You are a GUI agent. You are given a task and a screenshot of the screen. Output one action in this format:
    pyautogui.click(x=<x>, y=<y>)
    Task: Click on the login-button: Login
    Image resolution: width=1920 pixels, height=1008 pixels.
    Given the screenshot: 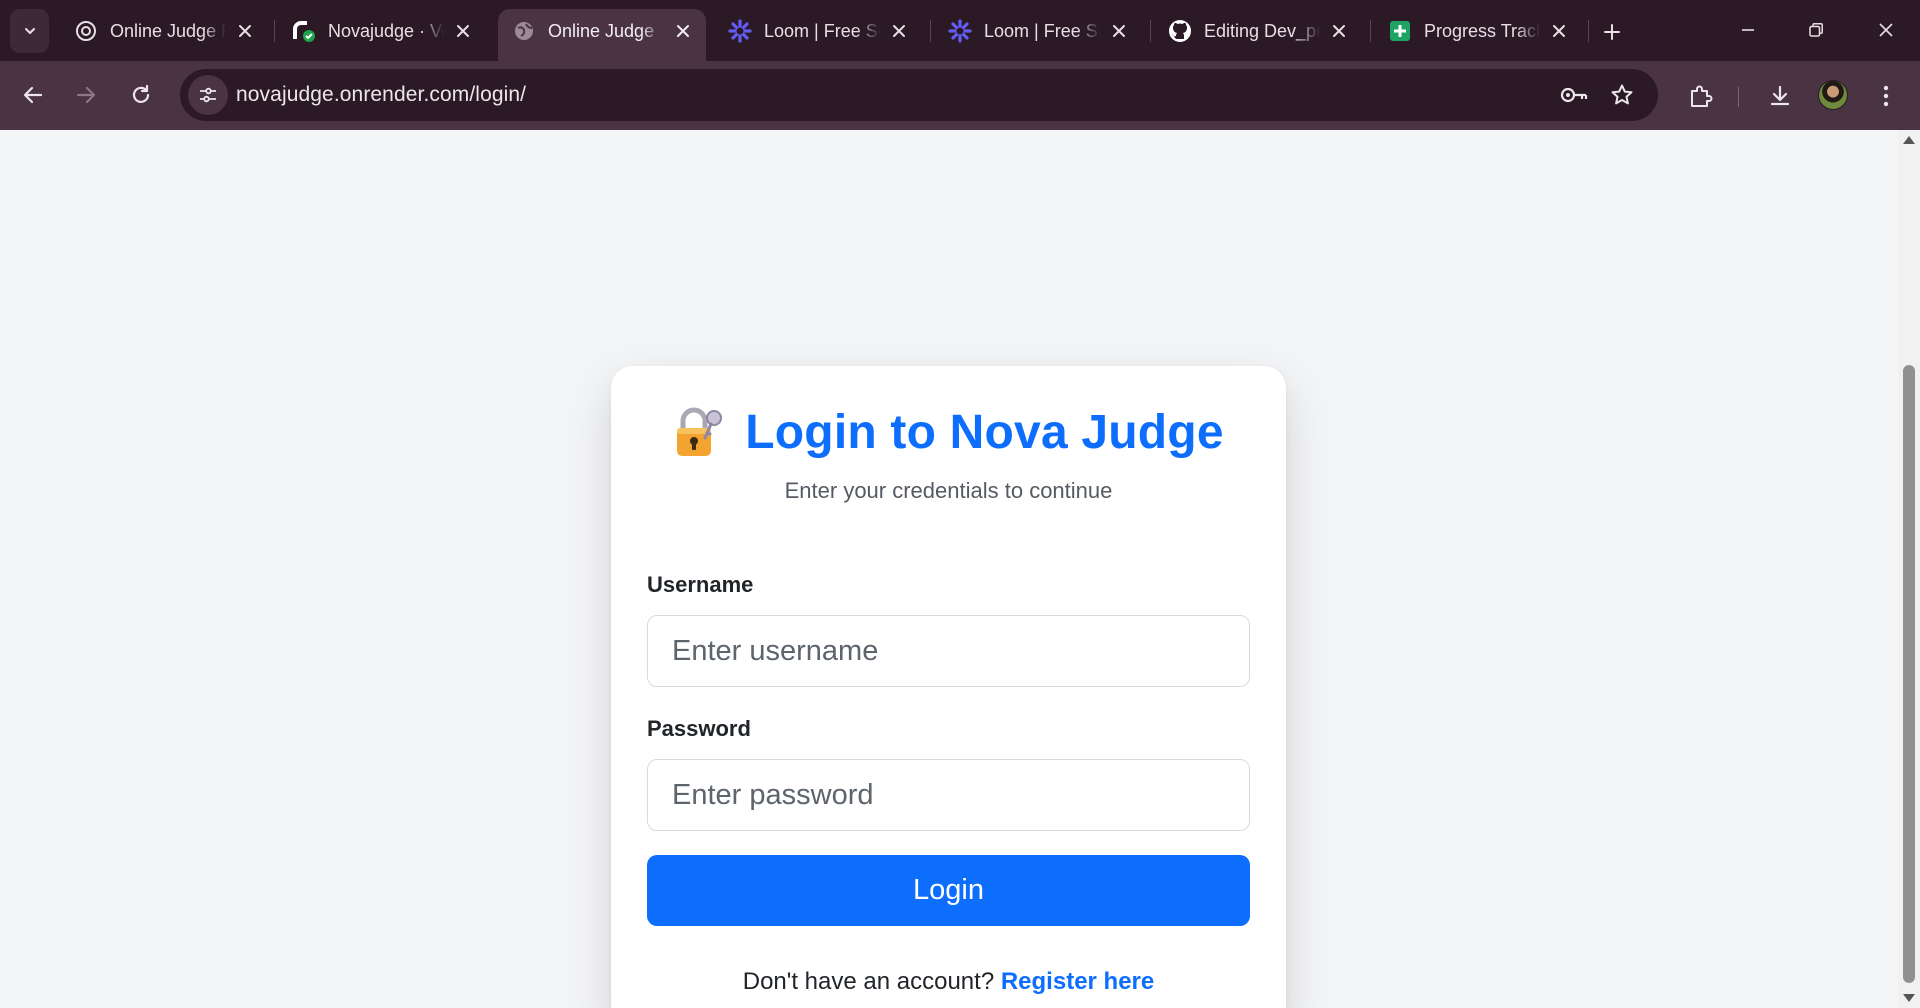 What is the action you would take?
    pyautogui.click(x=948, y=890)
    